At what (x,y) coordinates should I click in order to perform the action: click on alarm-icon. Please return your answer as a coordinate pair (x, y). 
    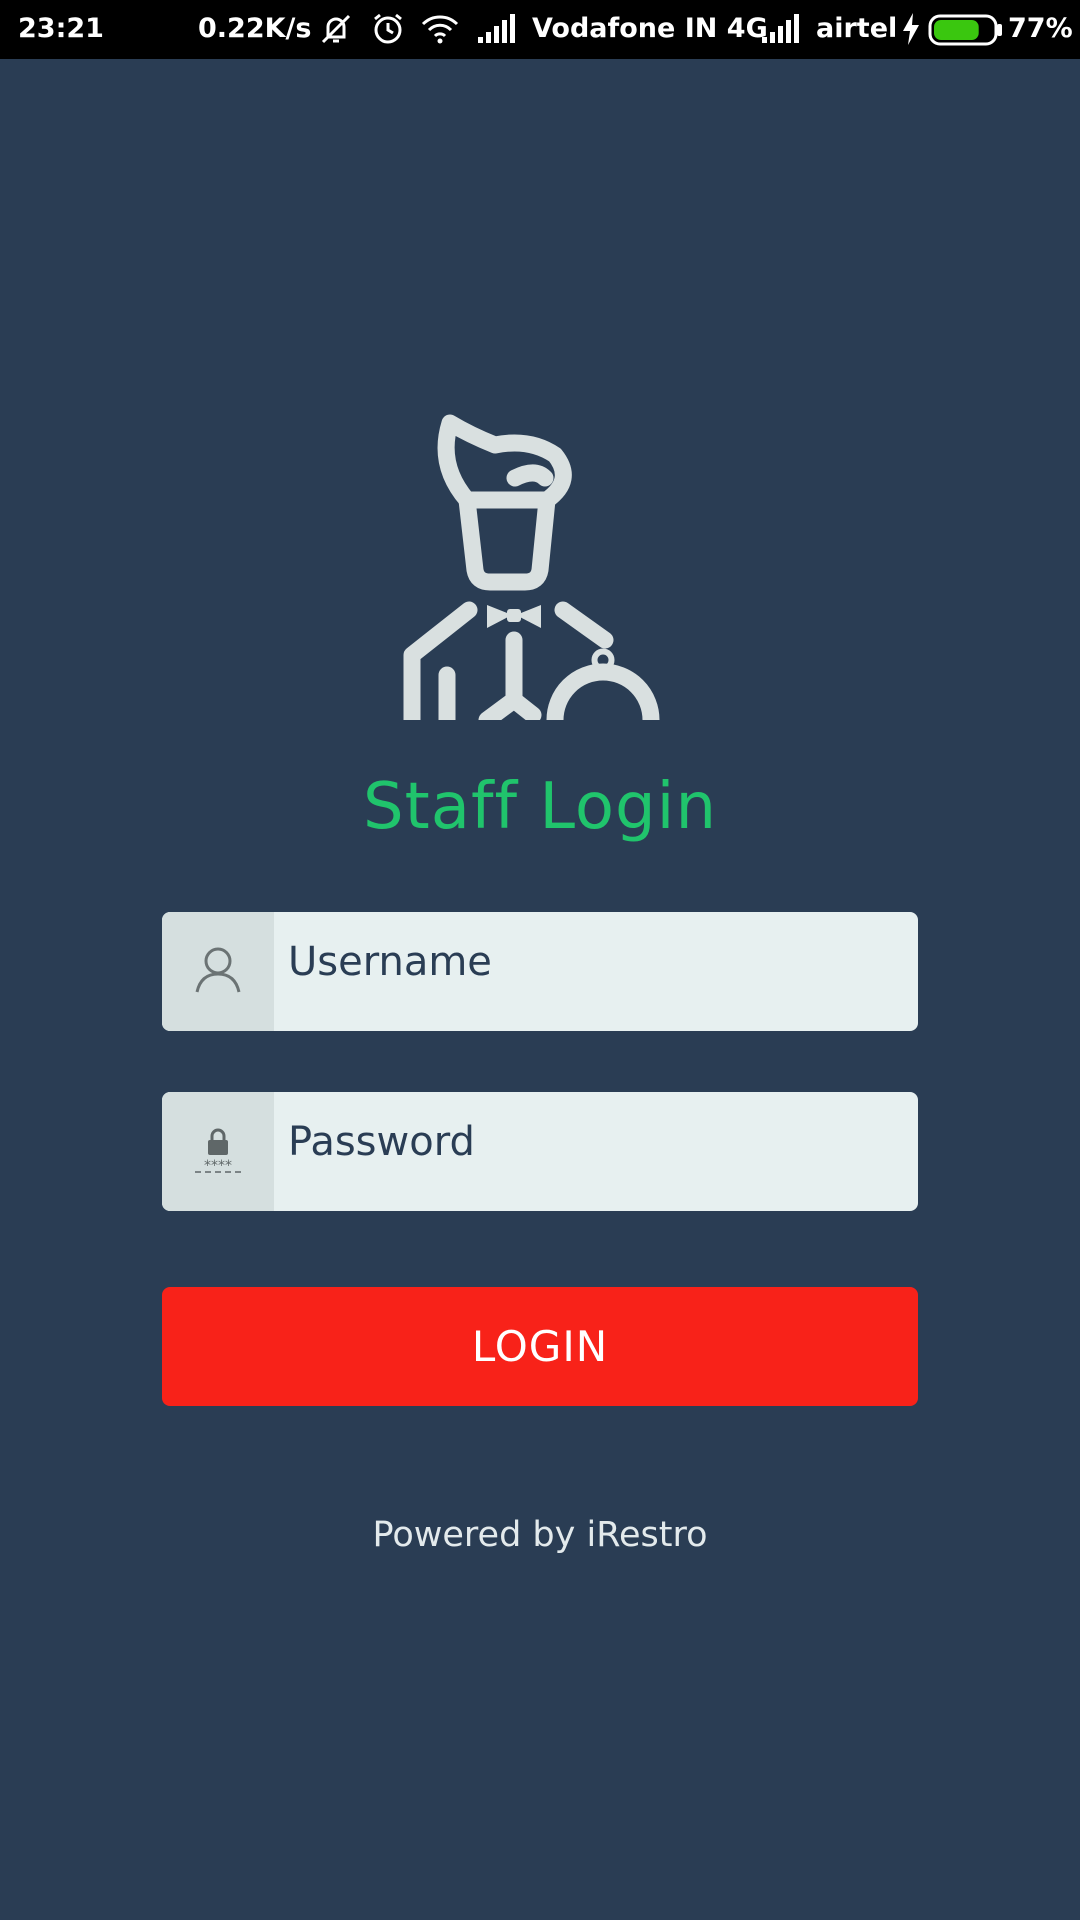
    Looking at the image, I should click on (388, 32).